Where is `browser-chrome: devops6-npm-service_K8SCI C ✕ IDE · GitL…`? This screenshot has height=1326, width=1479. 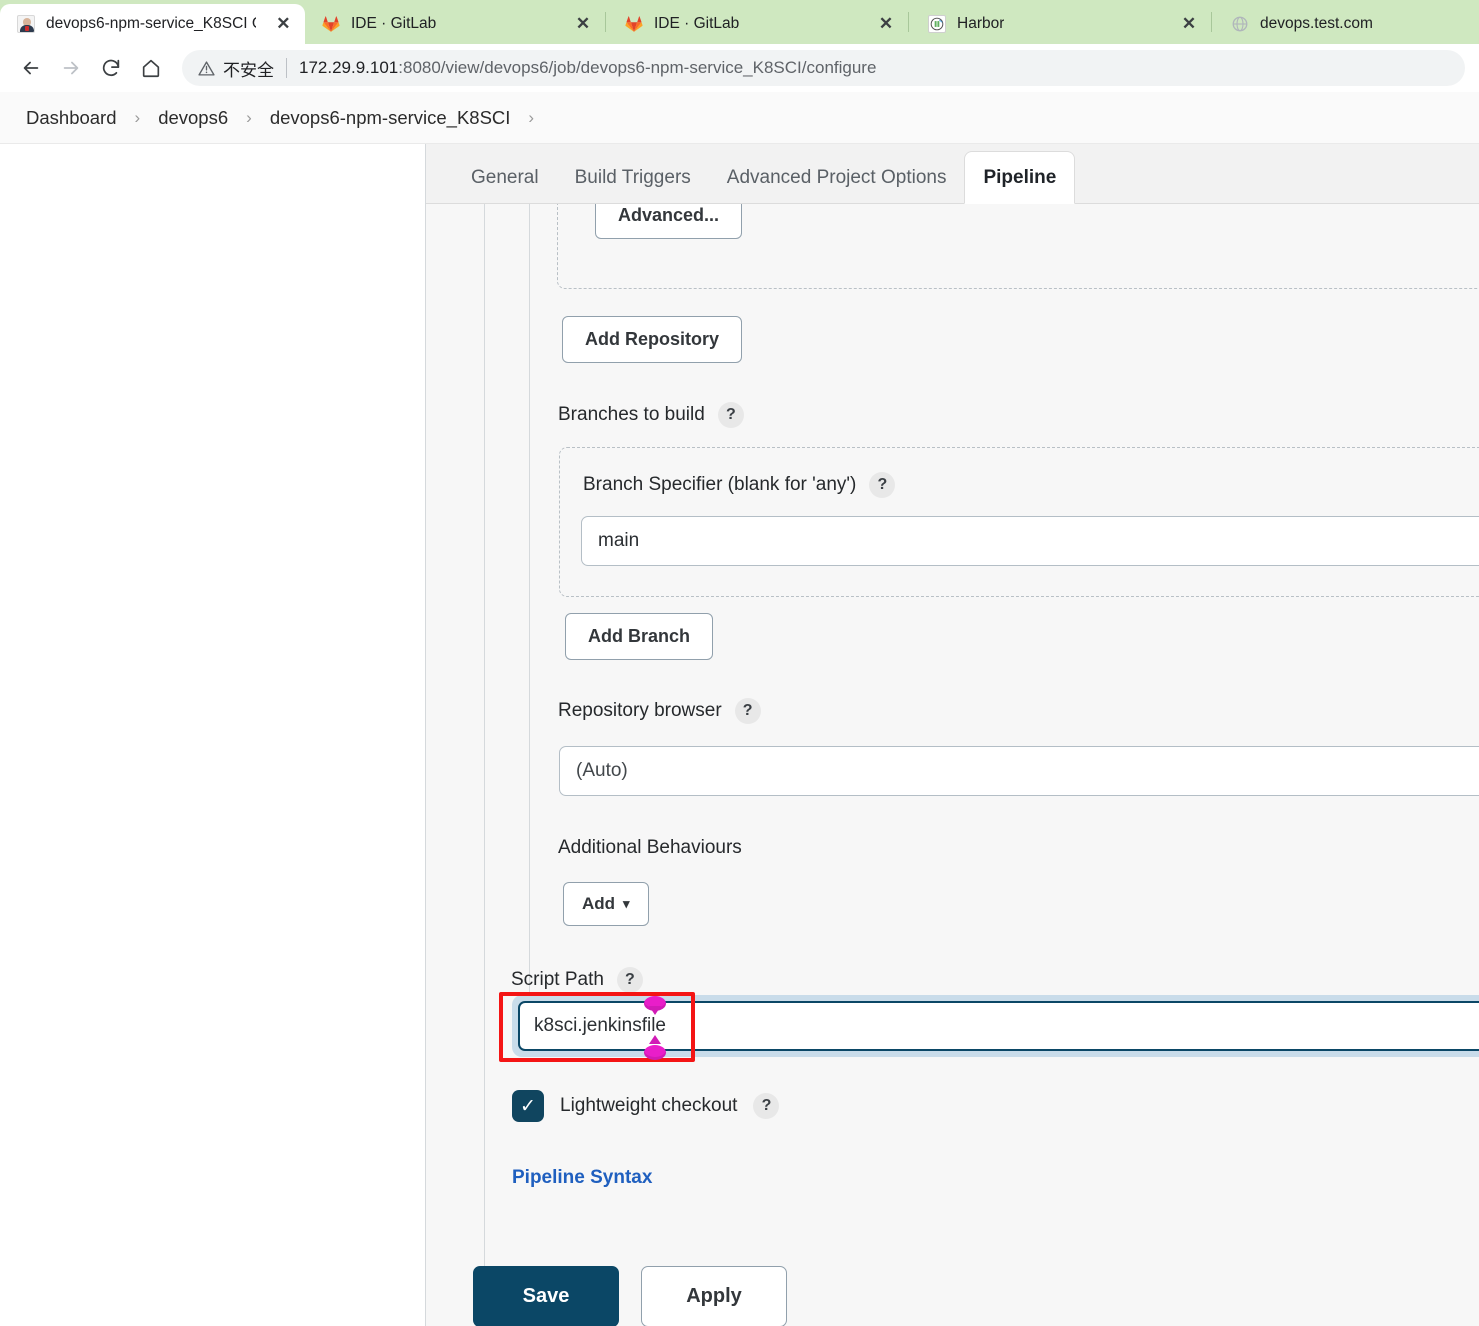 browser-chrome: devops6-npm-service_K8SCI C ✕ IDE · GitL… is located at coordinates (739, 46).